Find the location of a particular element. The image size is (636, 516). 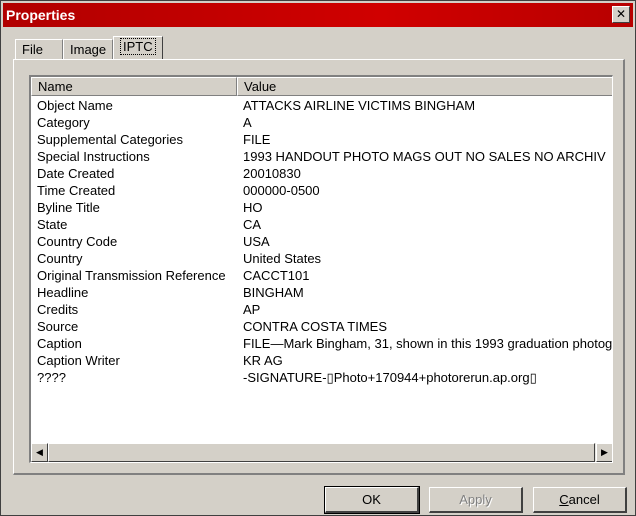

apply-label: Apply is located at coordinates (475, 499).